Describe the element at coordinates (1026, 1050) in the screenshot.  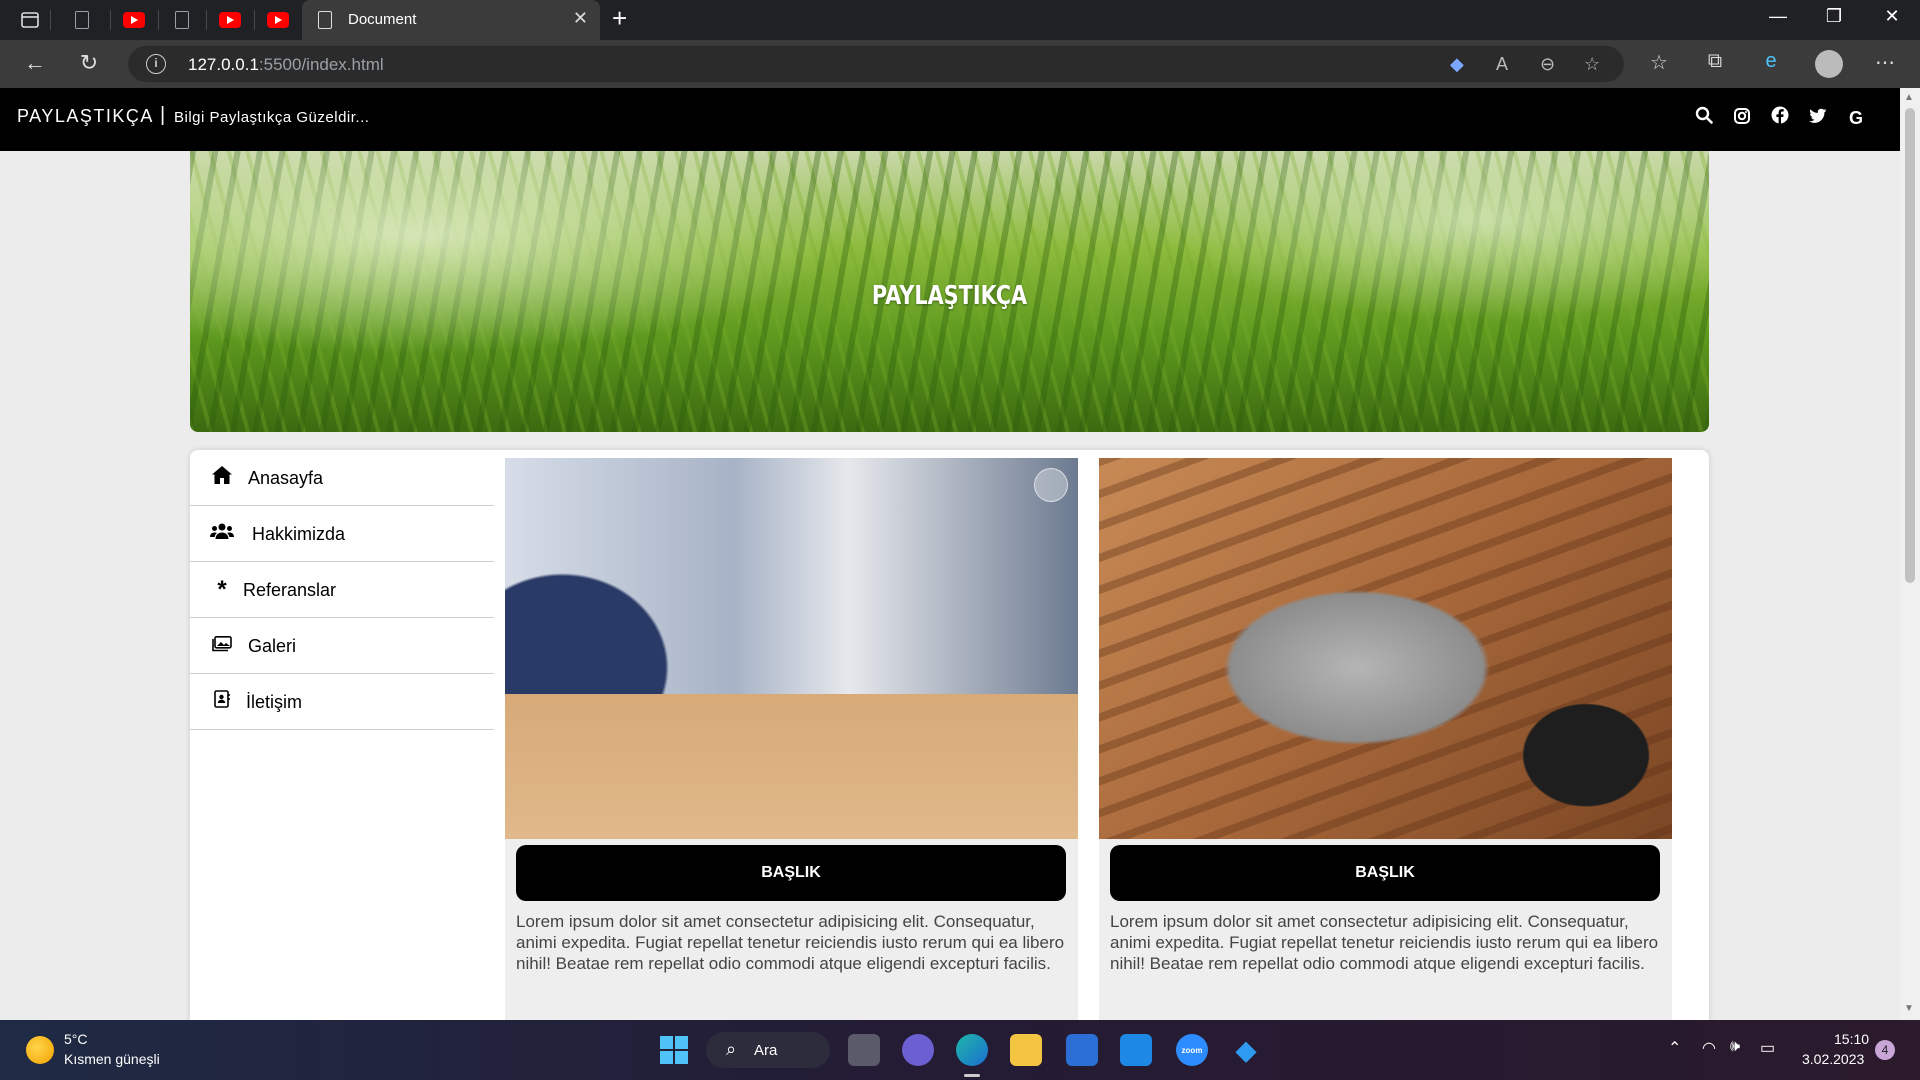
I see `file-explorer-icon` at that location.